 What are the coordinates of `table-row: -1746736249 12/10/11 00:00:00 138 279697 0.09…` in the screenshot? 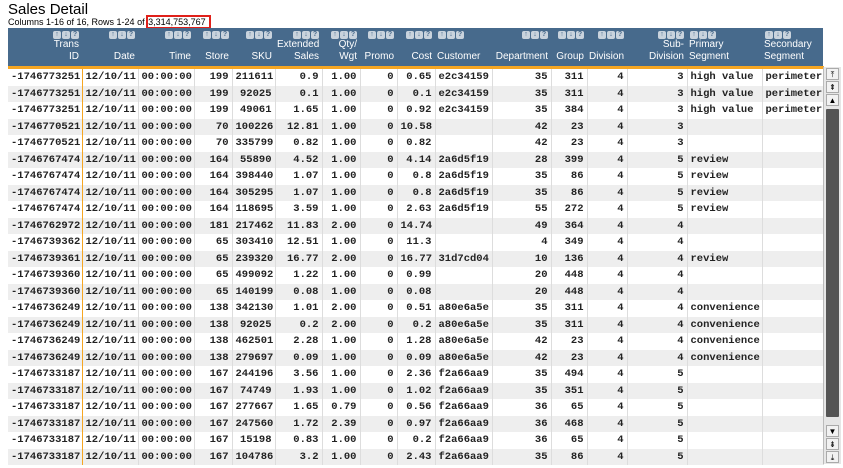 It's located at (416, 357).